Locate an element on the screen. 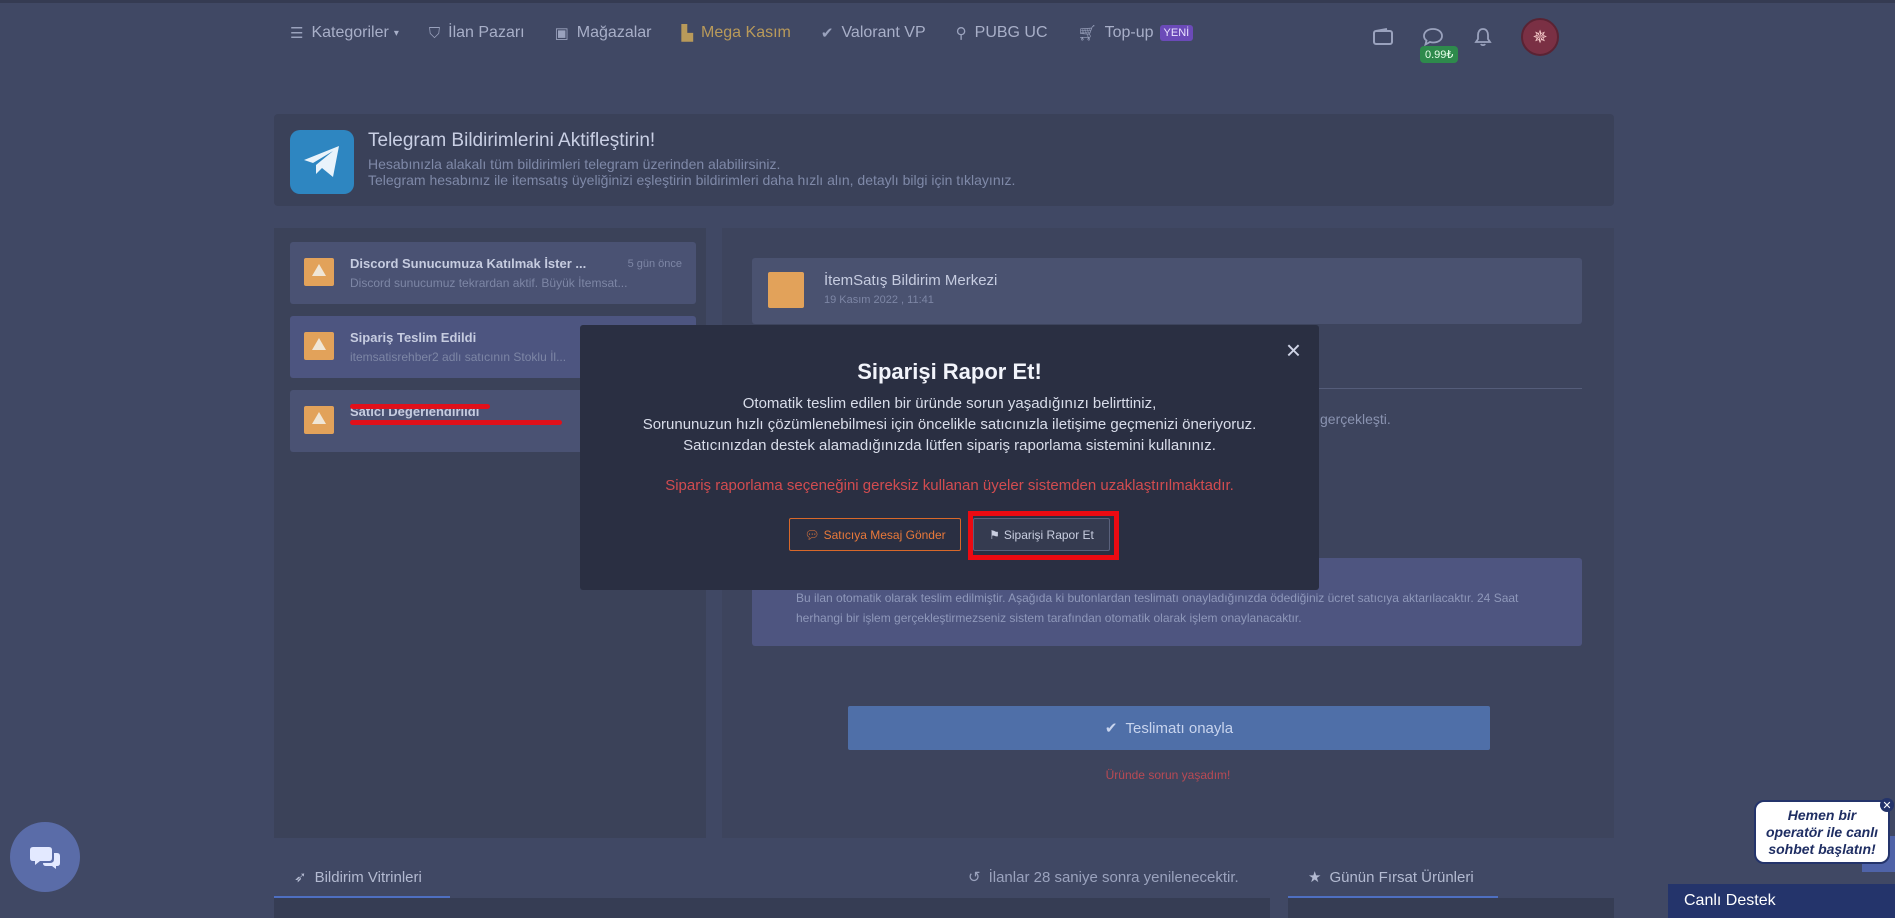 The width and height of the screenshot is (1895, 918). basket-icon: ⛉ is located at coordinates (434, 33).